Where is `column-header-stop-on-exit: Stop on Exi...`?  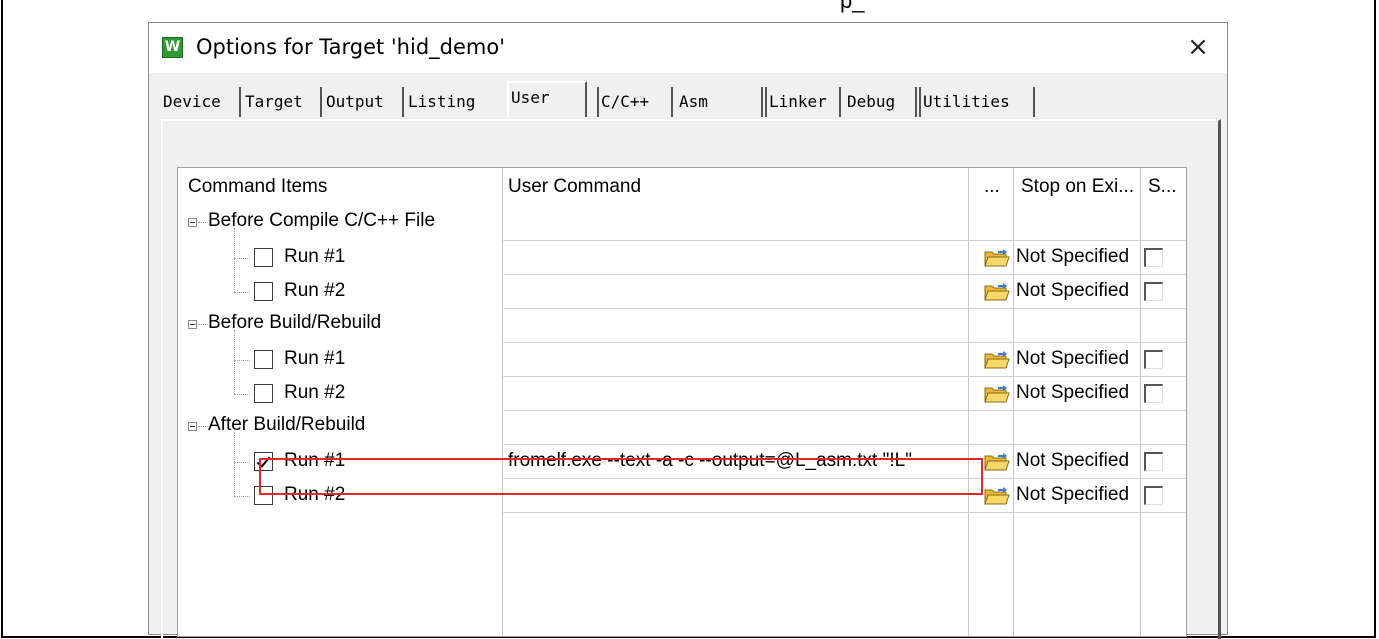
column-header-stop-on-exit: Stop on Exi... is located at coordinates (1079, 187).